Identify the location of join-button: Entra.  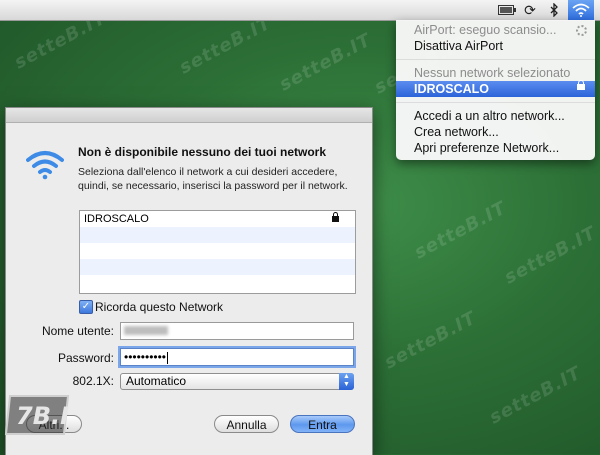
(322, 424).